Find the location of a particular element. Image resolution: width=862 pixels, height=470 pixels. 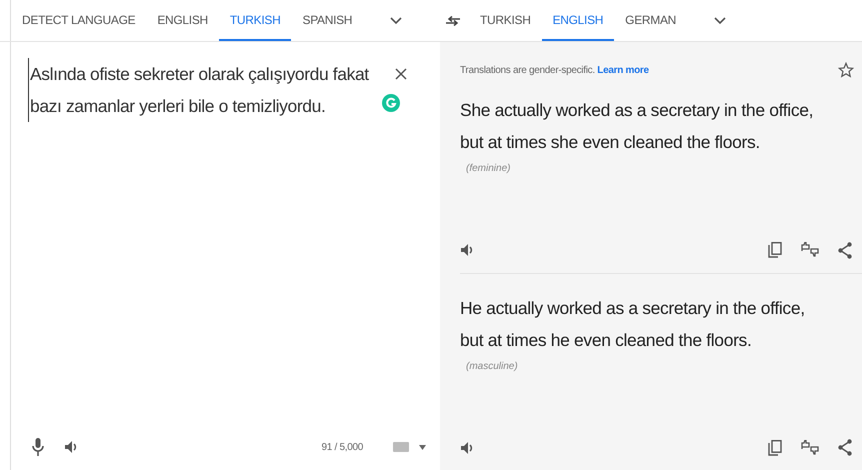

language-tab: DETECT LANGUAGE is located at coordinates (78, 20).